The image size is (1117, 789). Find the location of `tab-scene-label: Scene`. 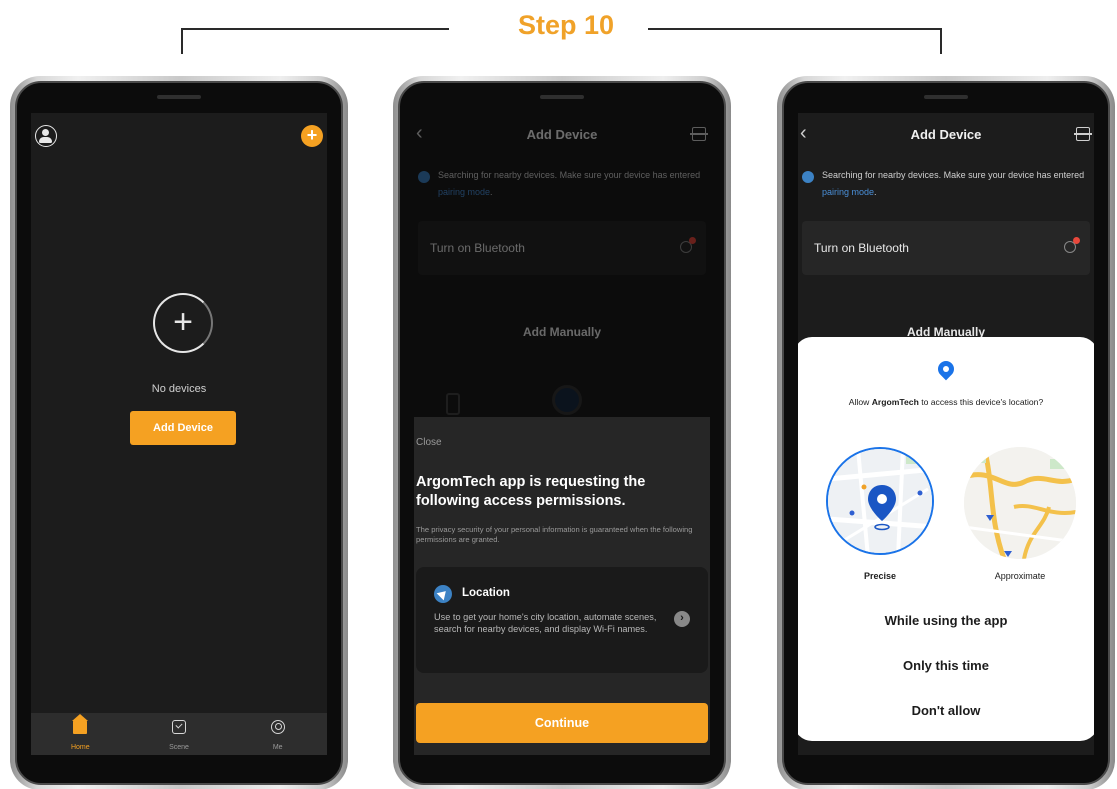

tab-scene-label: Scene is located at coordinates (179, 747).